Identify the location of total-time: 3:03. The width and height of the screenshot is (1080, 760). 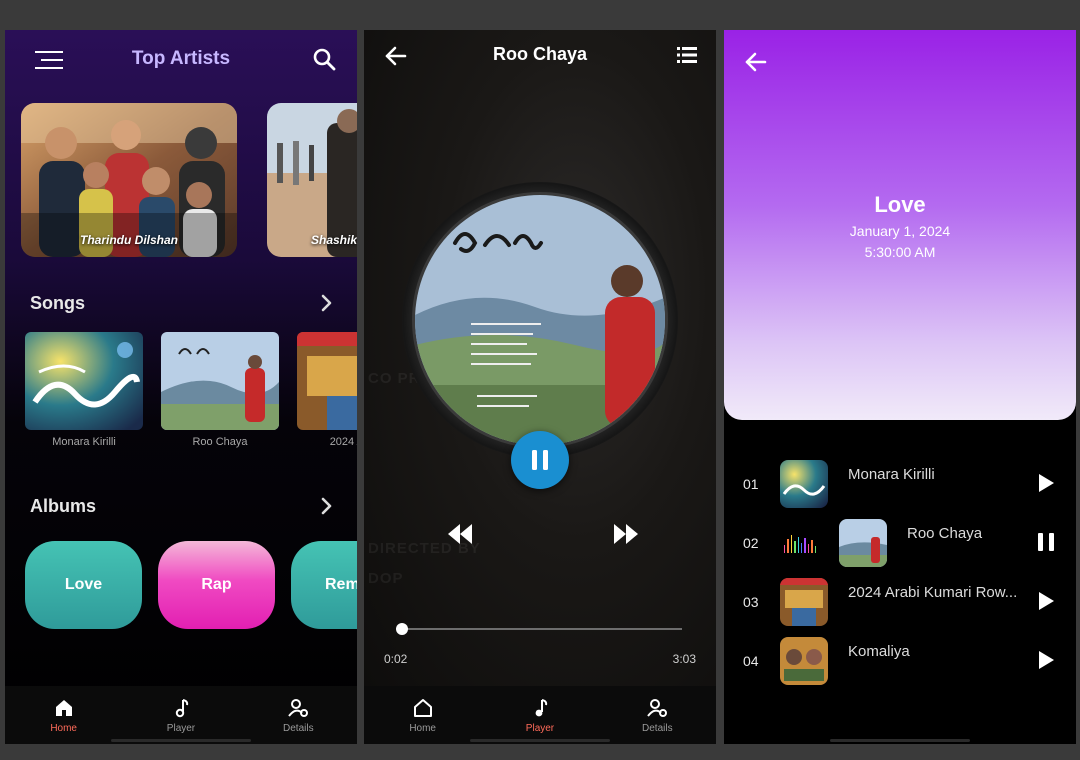
(684, 659).